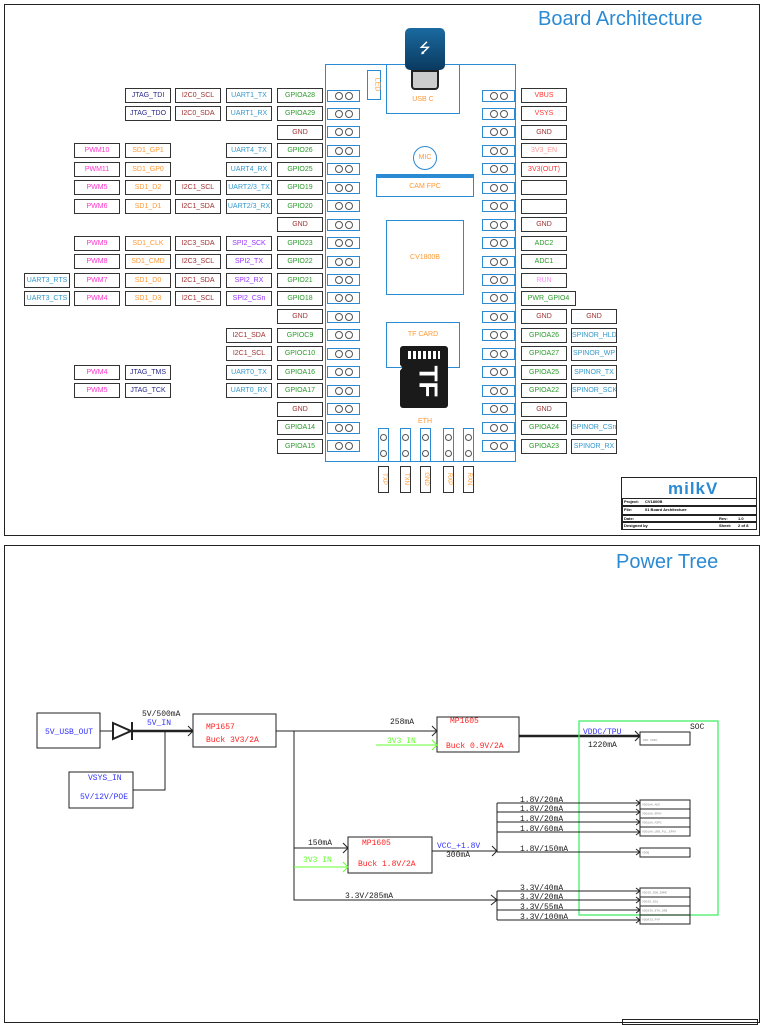 The height and width of the screenshot is (1025, 768). What do you see at coordinates (541, 897) in the screenshot?
I see `branch-label: 3.3V/20mA` at bounding box center [541, 897].